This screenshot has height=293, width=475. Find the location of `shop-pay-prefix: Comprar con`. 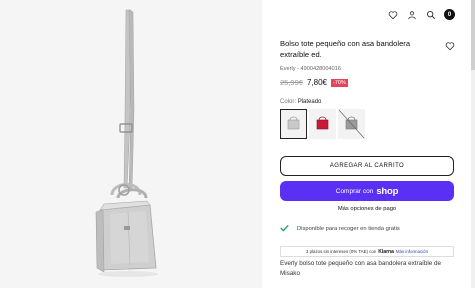

shop-pay-prefix: Comprar con is located at coordinates (354, 191).